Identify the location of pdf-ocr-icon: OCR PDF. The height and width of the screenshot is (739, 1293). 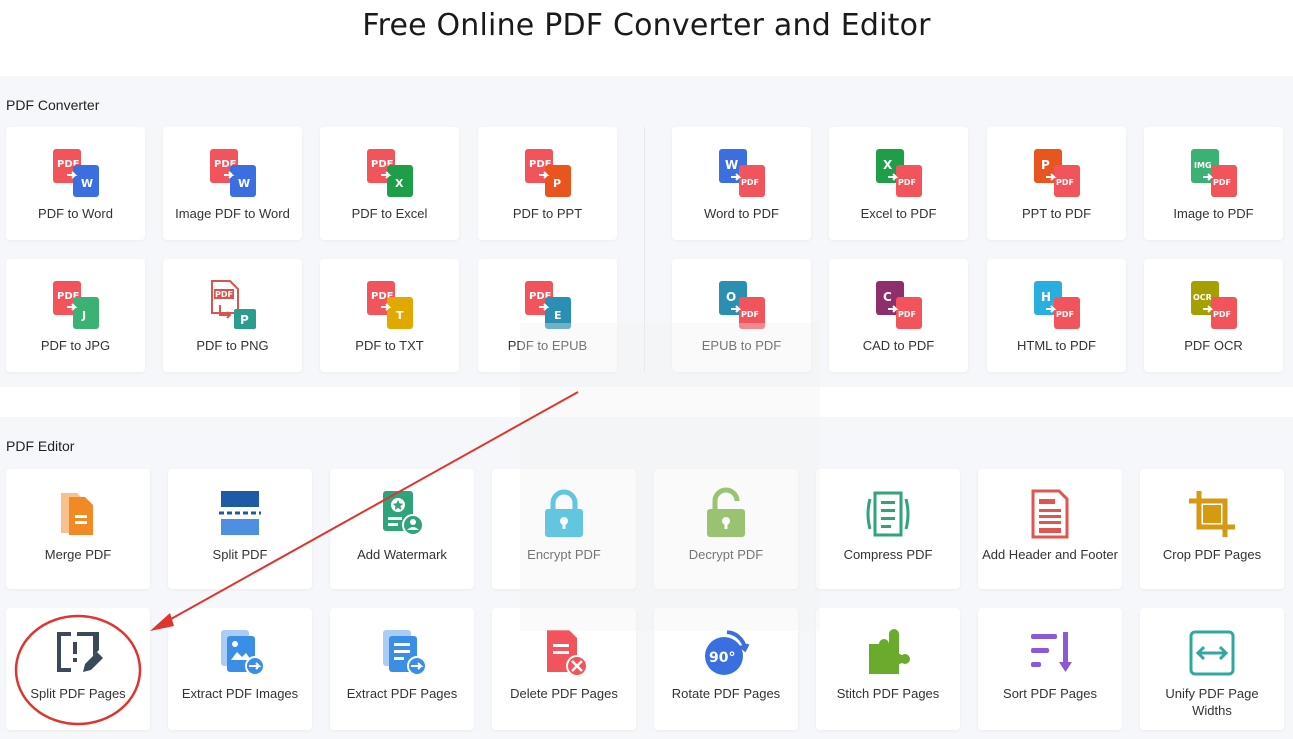
(1214, 306).